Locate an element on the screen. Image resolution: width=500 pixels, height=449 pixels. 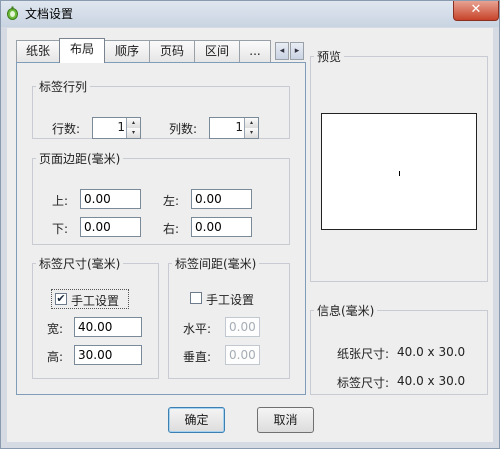
label-size-group: 标签尺寸(毫米) ✔ 手工设置 宽: 高: is located at coordinates (95, 317).